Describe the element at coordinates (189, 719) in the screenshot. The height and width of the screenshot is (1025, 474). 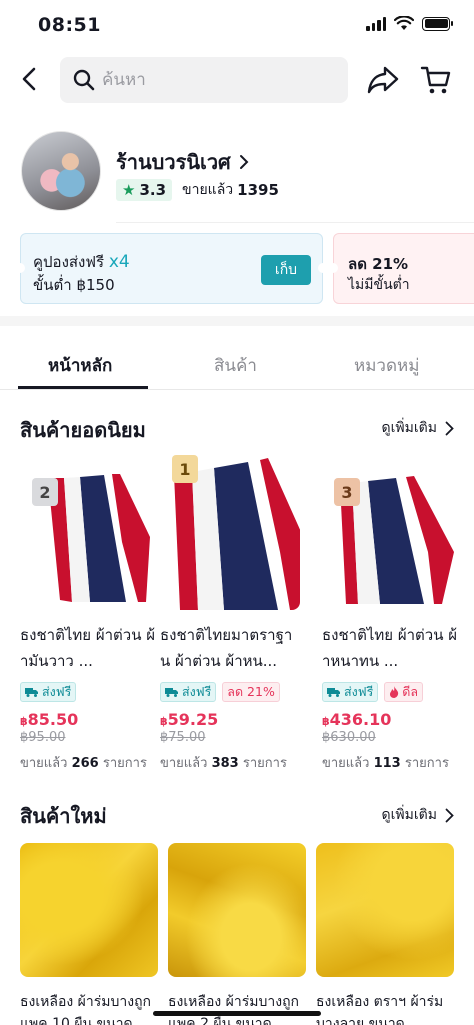
I see `product-price: ฿59.25` at that location.